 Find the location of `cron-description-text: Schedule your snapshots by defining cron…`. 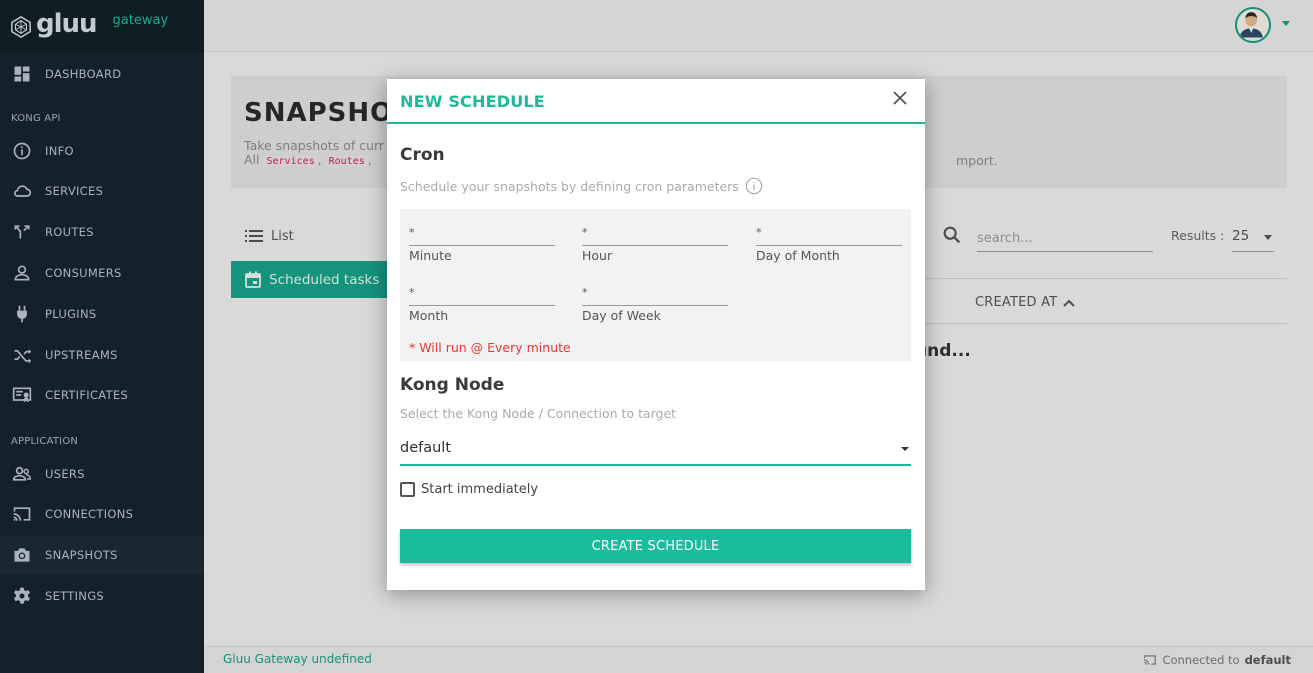

cron-description-text: Schedule your snapshots by defining cron… is located at coordinates (569, 186).